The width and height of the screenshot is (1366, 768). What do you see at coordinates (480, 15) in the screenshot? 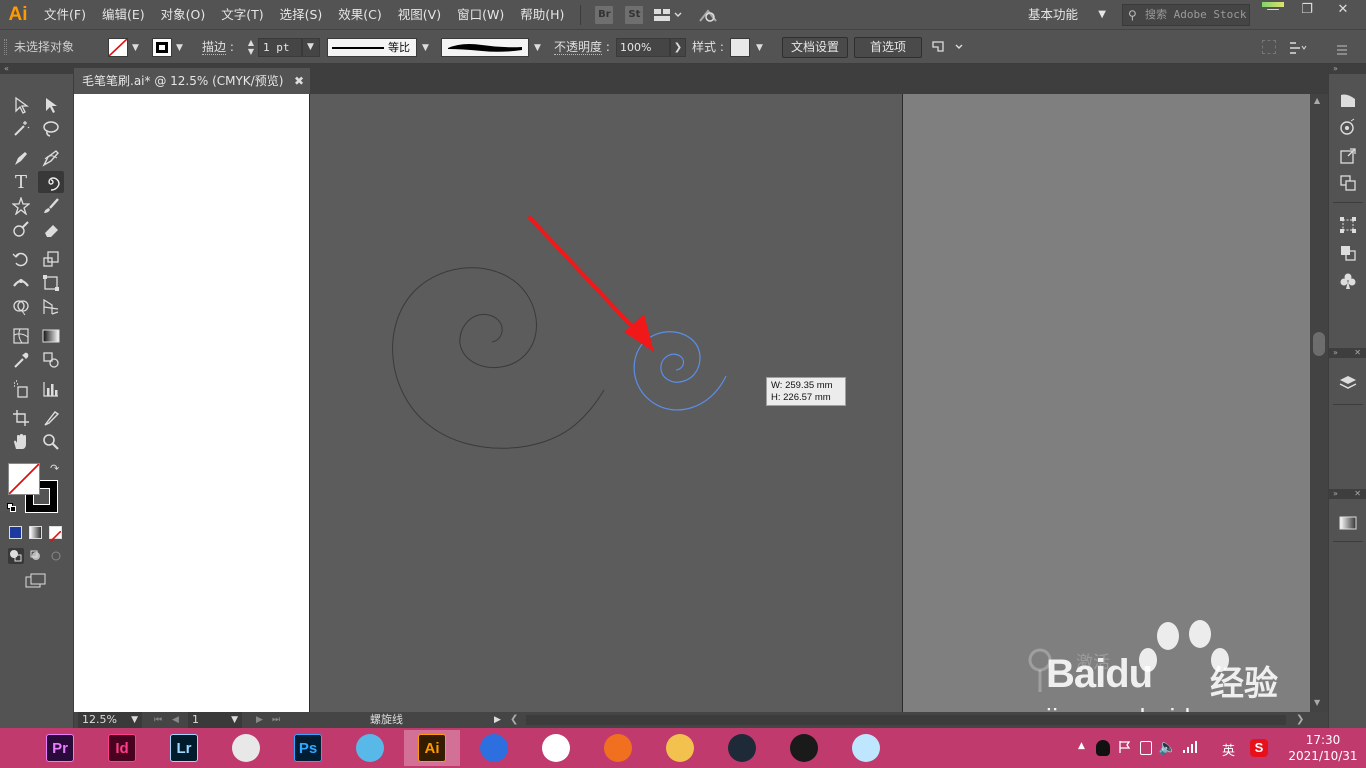
I see `menu-window: 窗口(W)` at bounding box center [480, 15].